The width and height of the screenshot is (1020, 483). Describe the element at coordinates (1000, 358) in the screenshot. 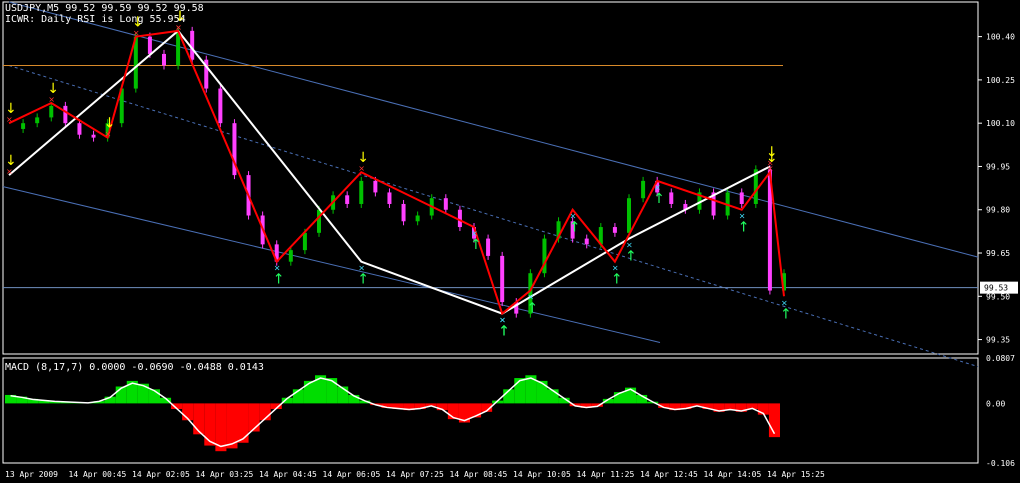

I see `macd-y-tick-label: 0.0807` at that location.